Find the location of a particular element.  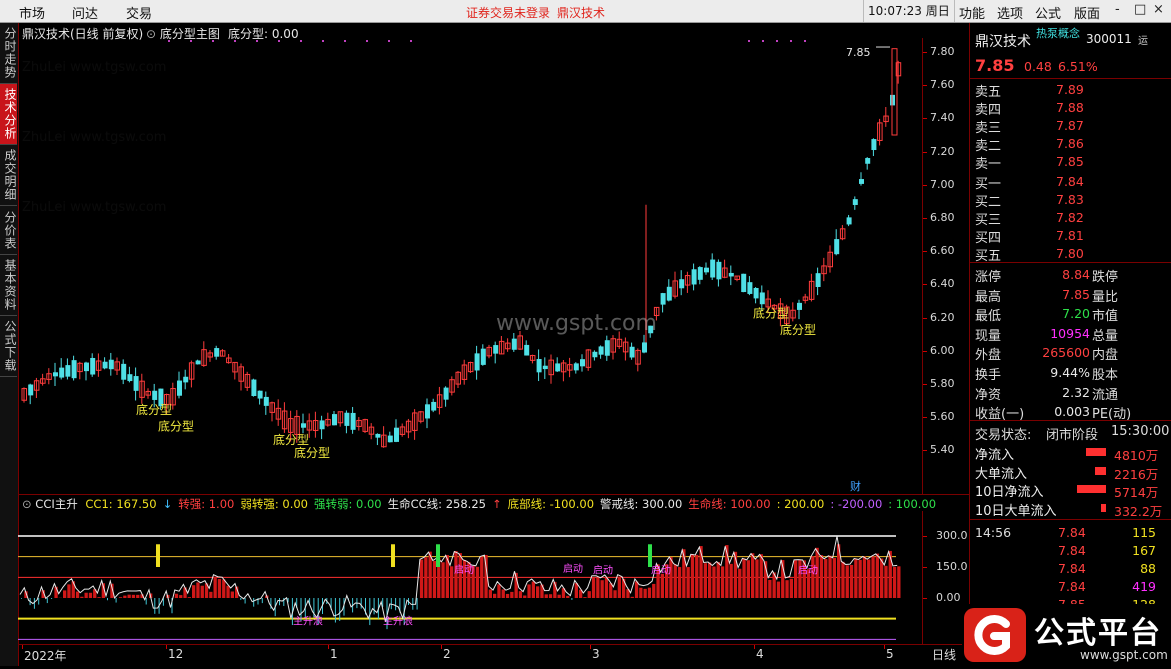

tab-trade-detail: 成交明细 is located at coordinates (8, 175).